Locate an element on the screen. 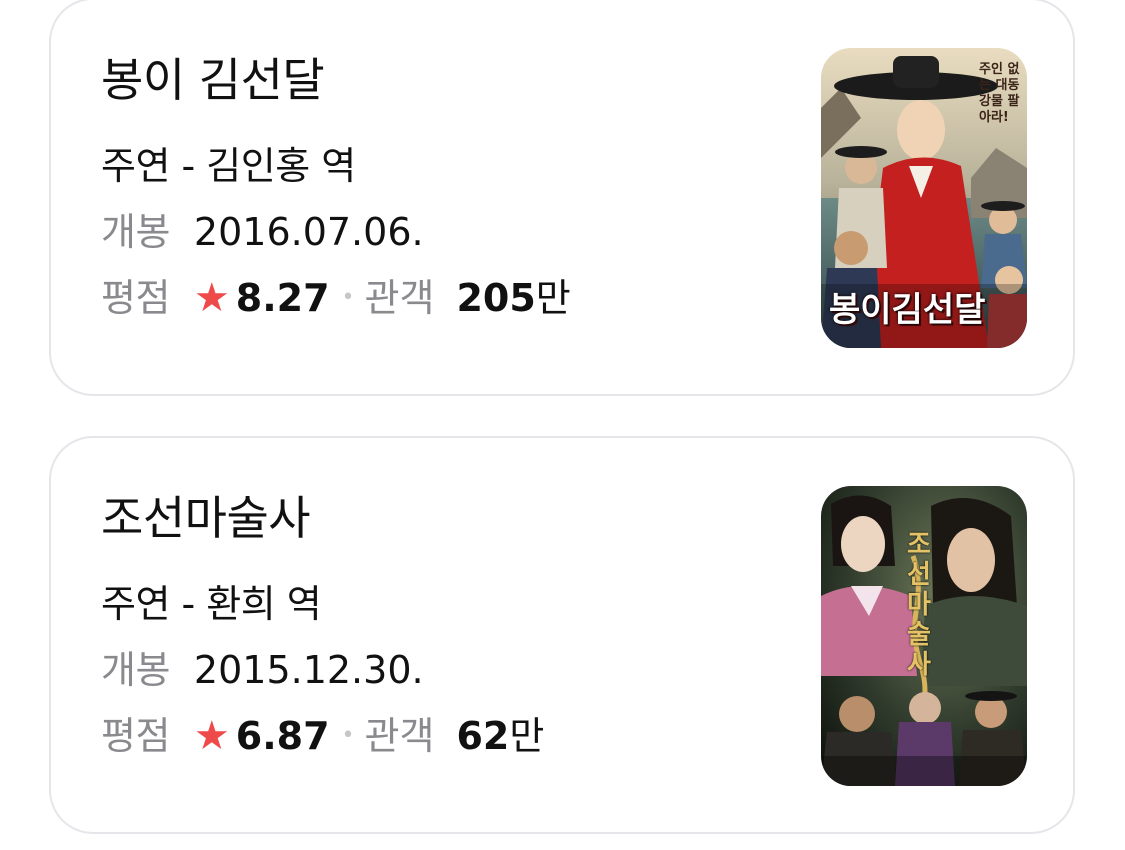 This screenshot has height=850, width=1125. rating-row: 평점 ★ 6.87 • 관객 62 만 is located at coordinates (322, 736).